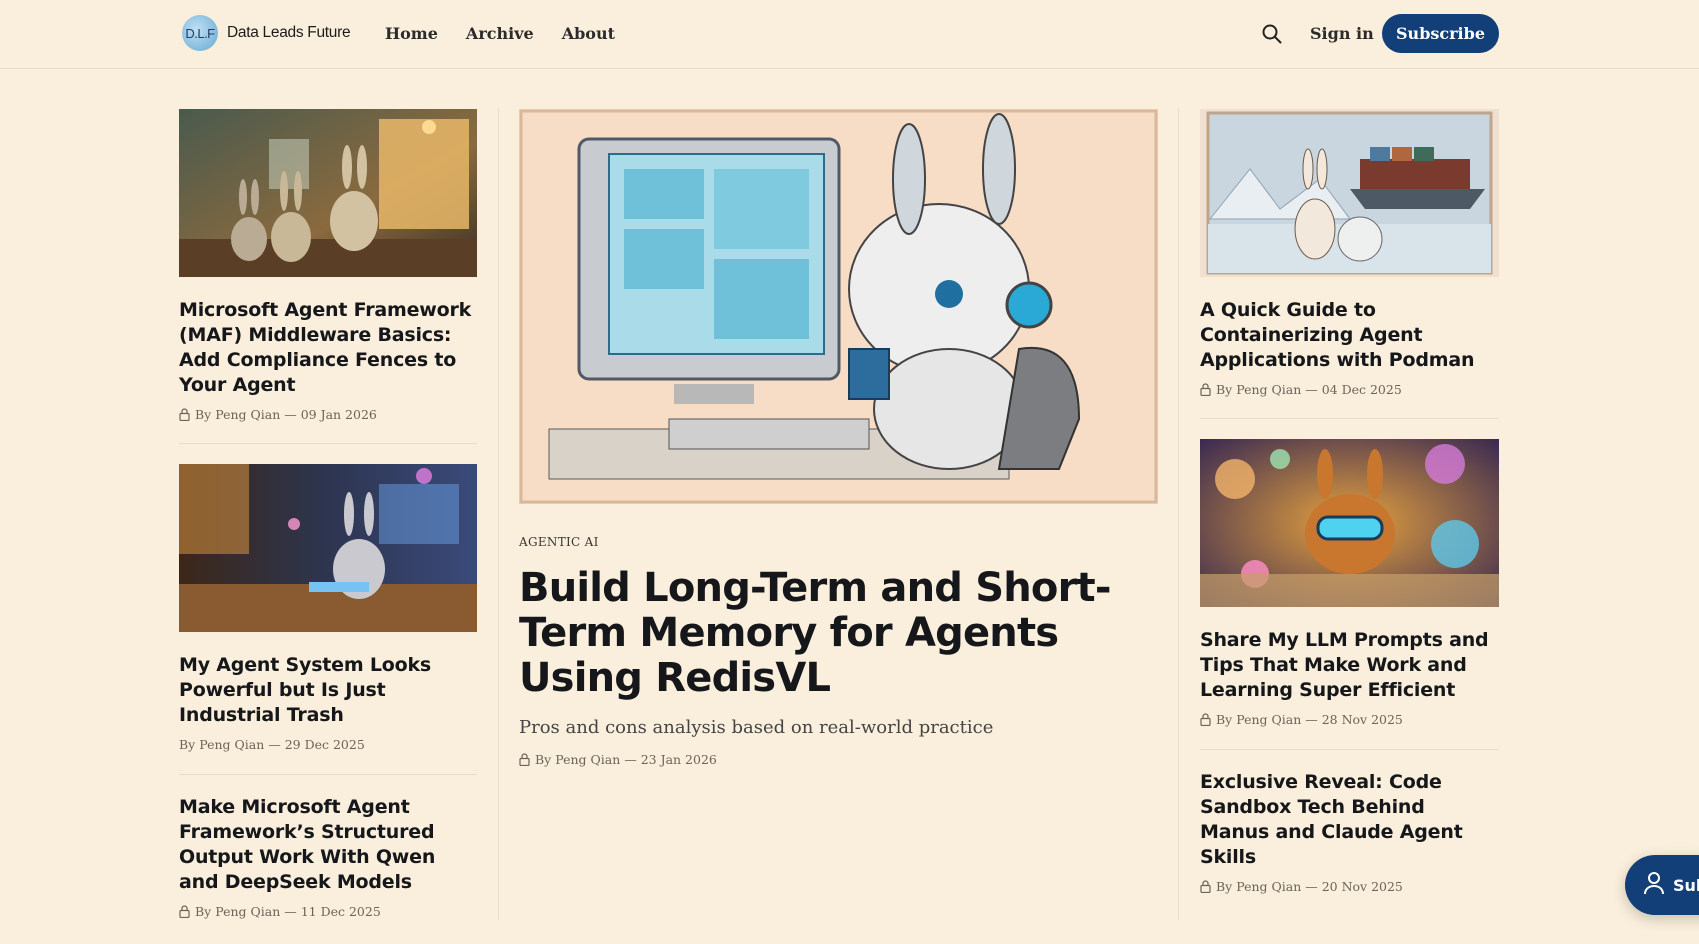 This screenshot has width=1699, height=944. What do you see at coordinates (838, 542) in the screenshot?
I see `post-tag: AGENTIC AI` at bounding box center [838, 542].